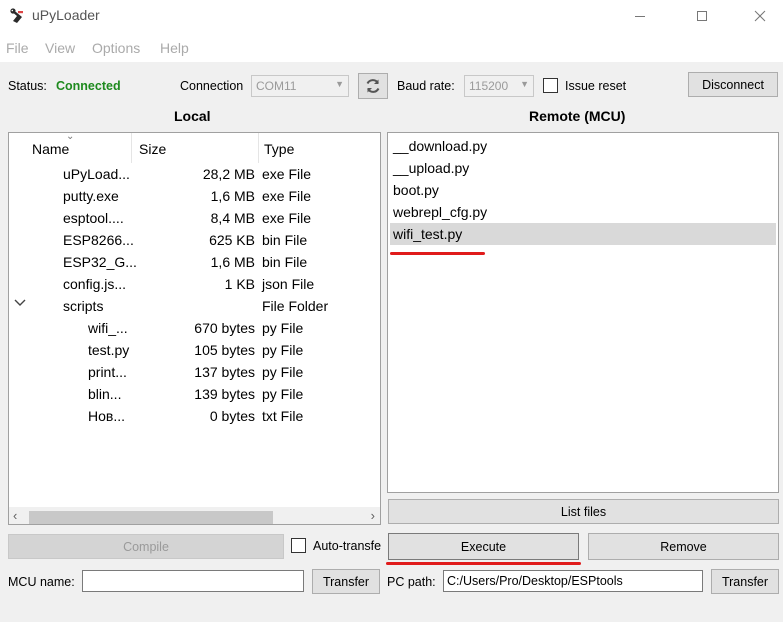 The image size is (783, 622). I want to click on execute-button: Execute, so click(483, 546).